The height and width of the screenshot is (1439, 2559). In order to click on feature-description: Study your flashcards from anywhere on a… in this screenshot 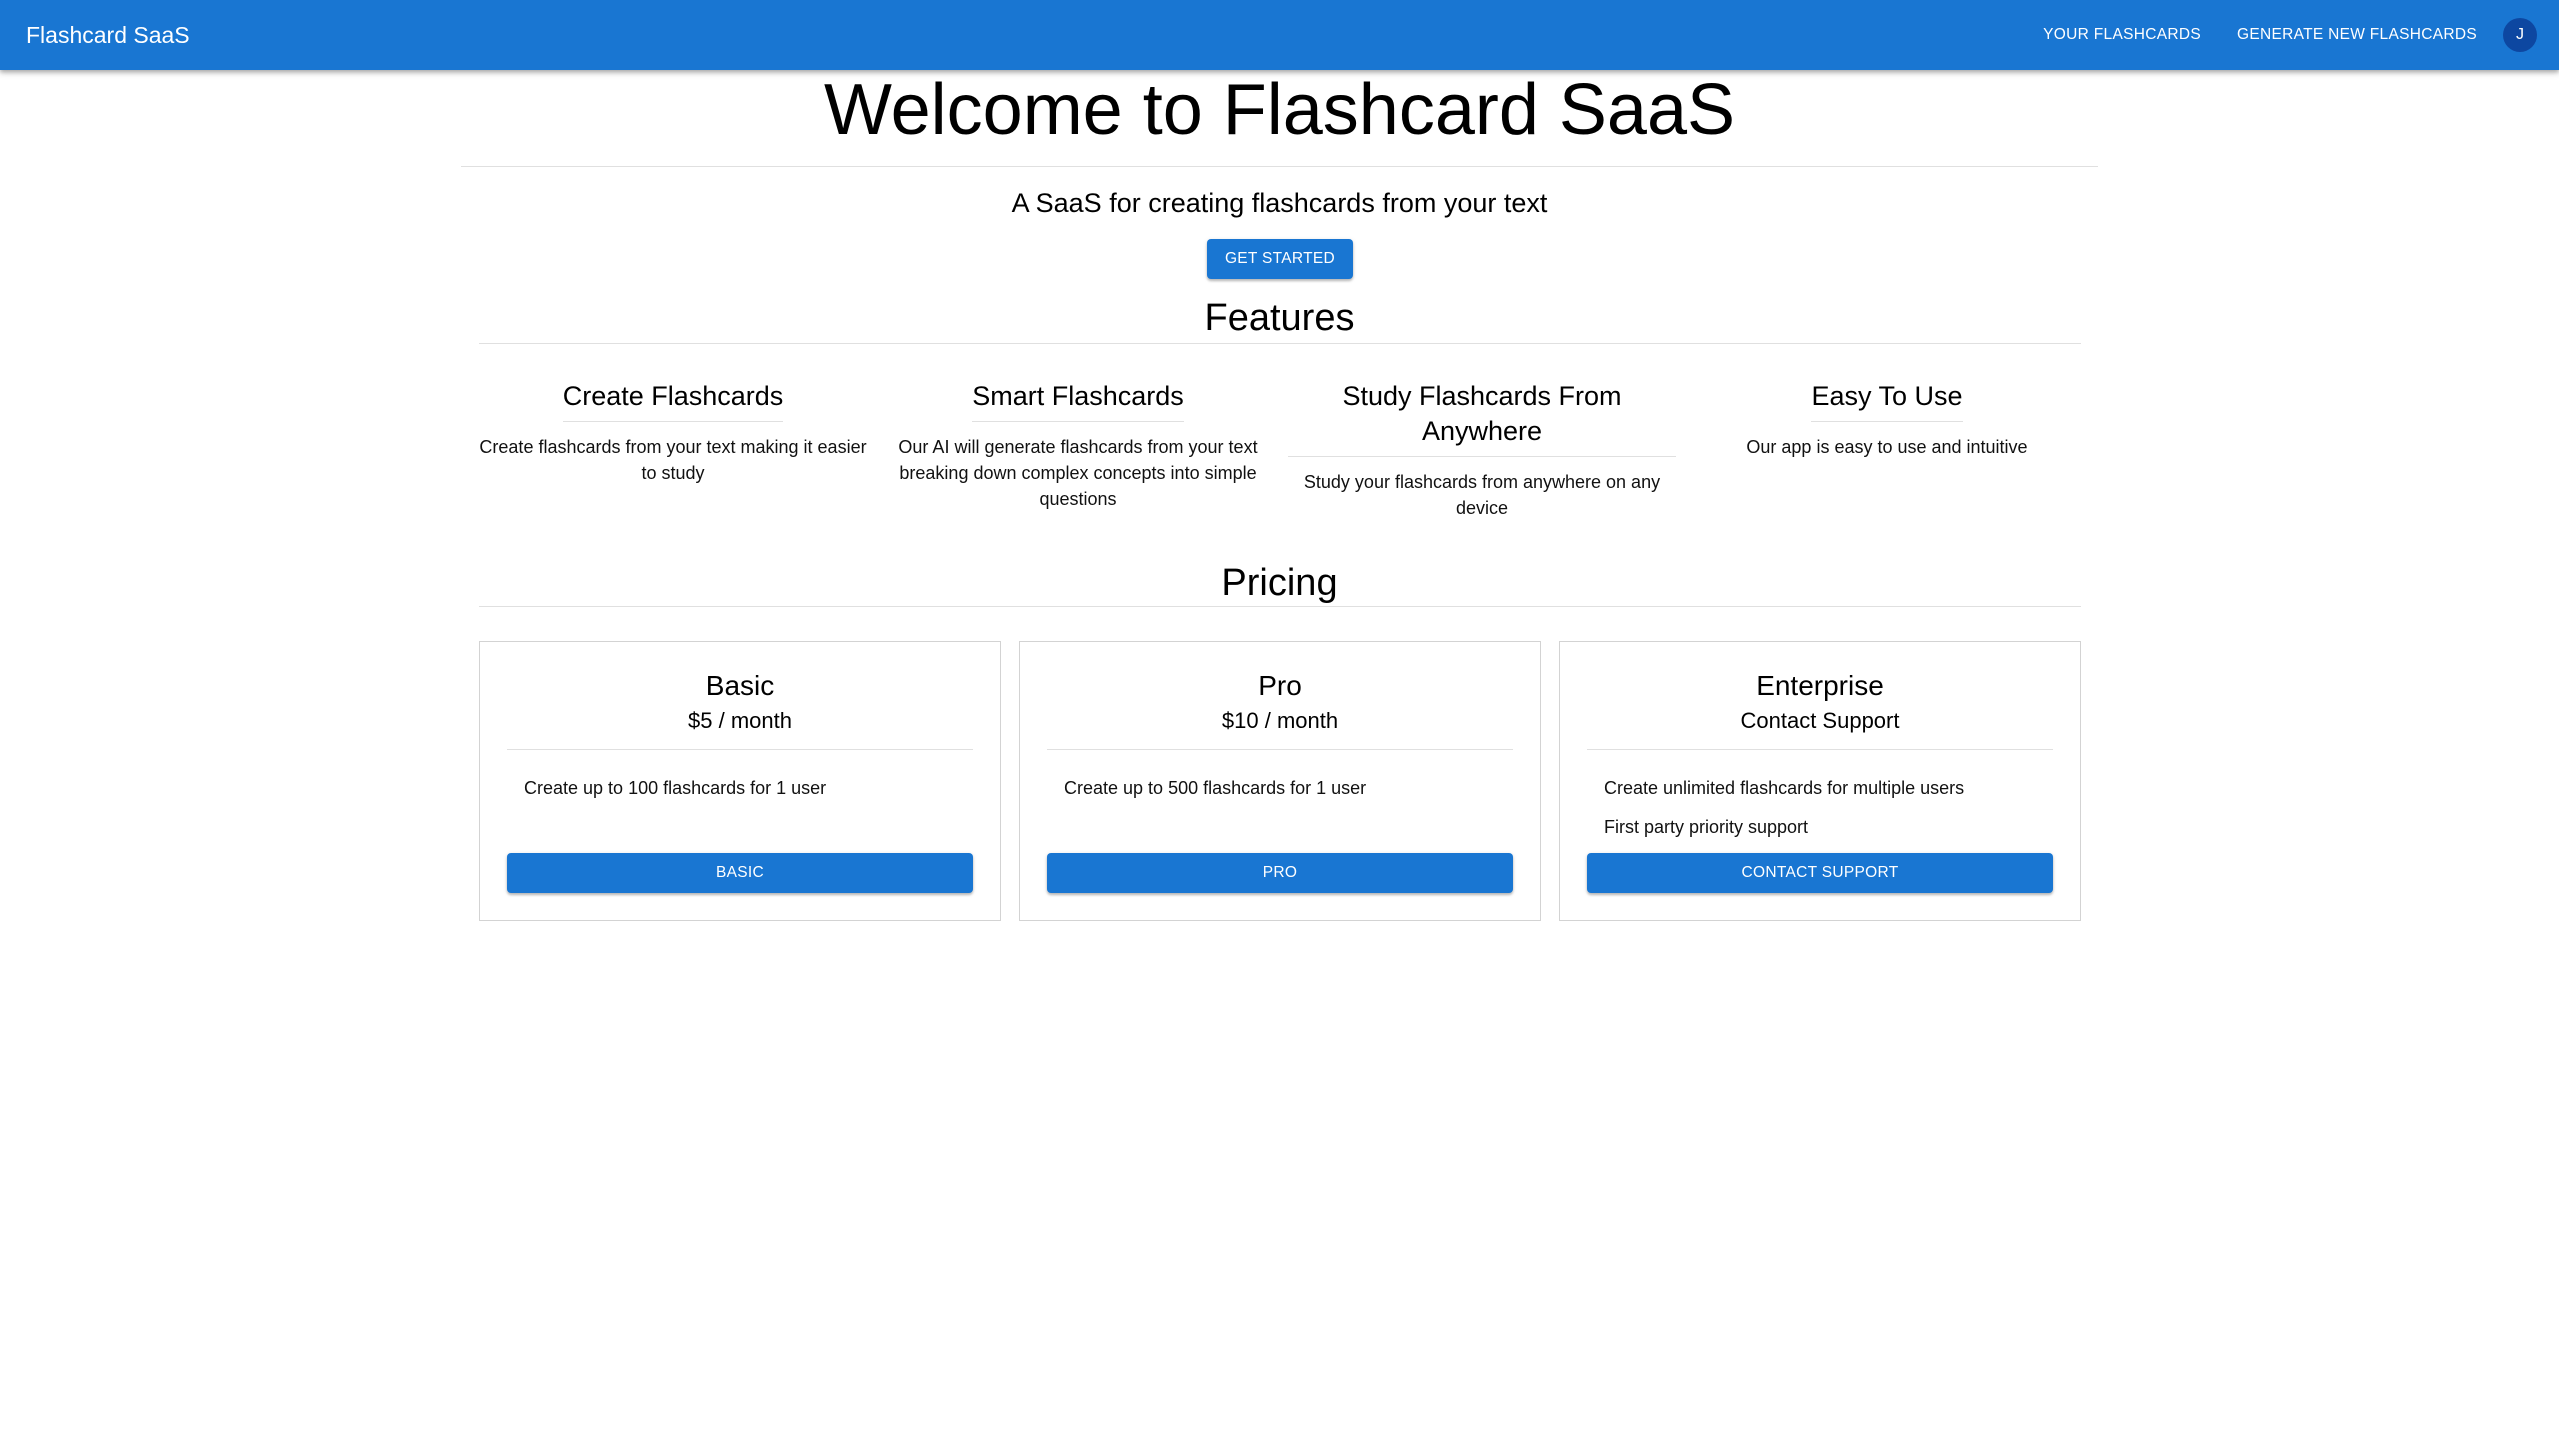, I will do `click(1482, 495)`.